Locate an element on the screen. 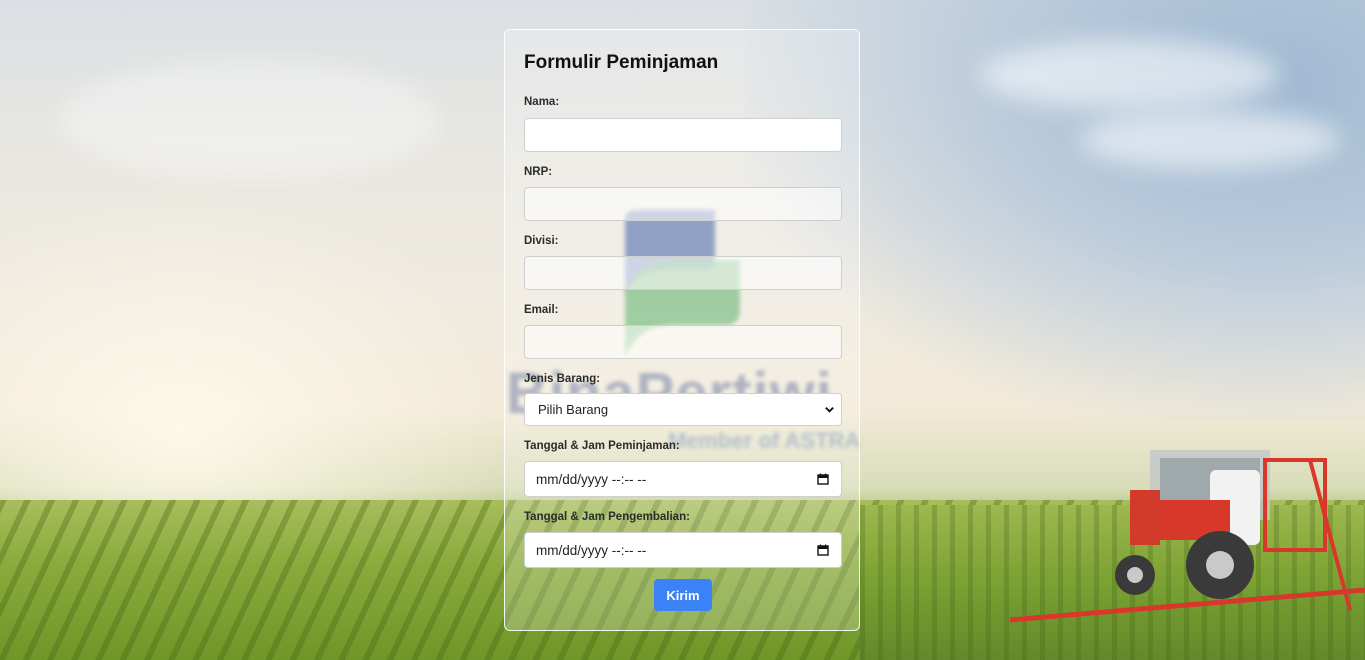 Image resolution: width=1365 pixels, height=660 pixels. nama-input is located at coordinates (683, 135).